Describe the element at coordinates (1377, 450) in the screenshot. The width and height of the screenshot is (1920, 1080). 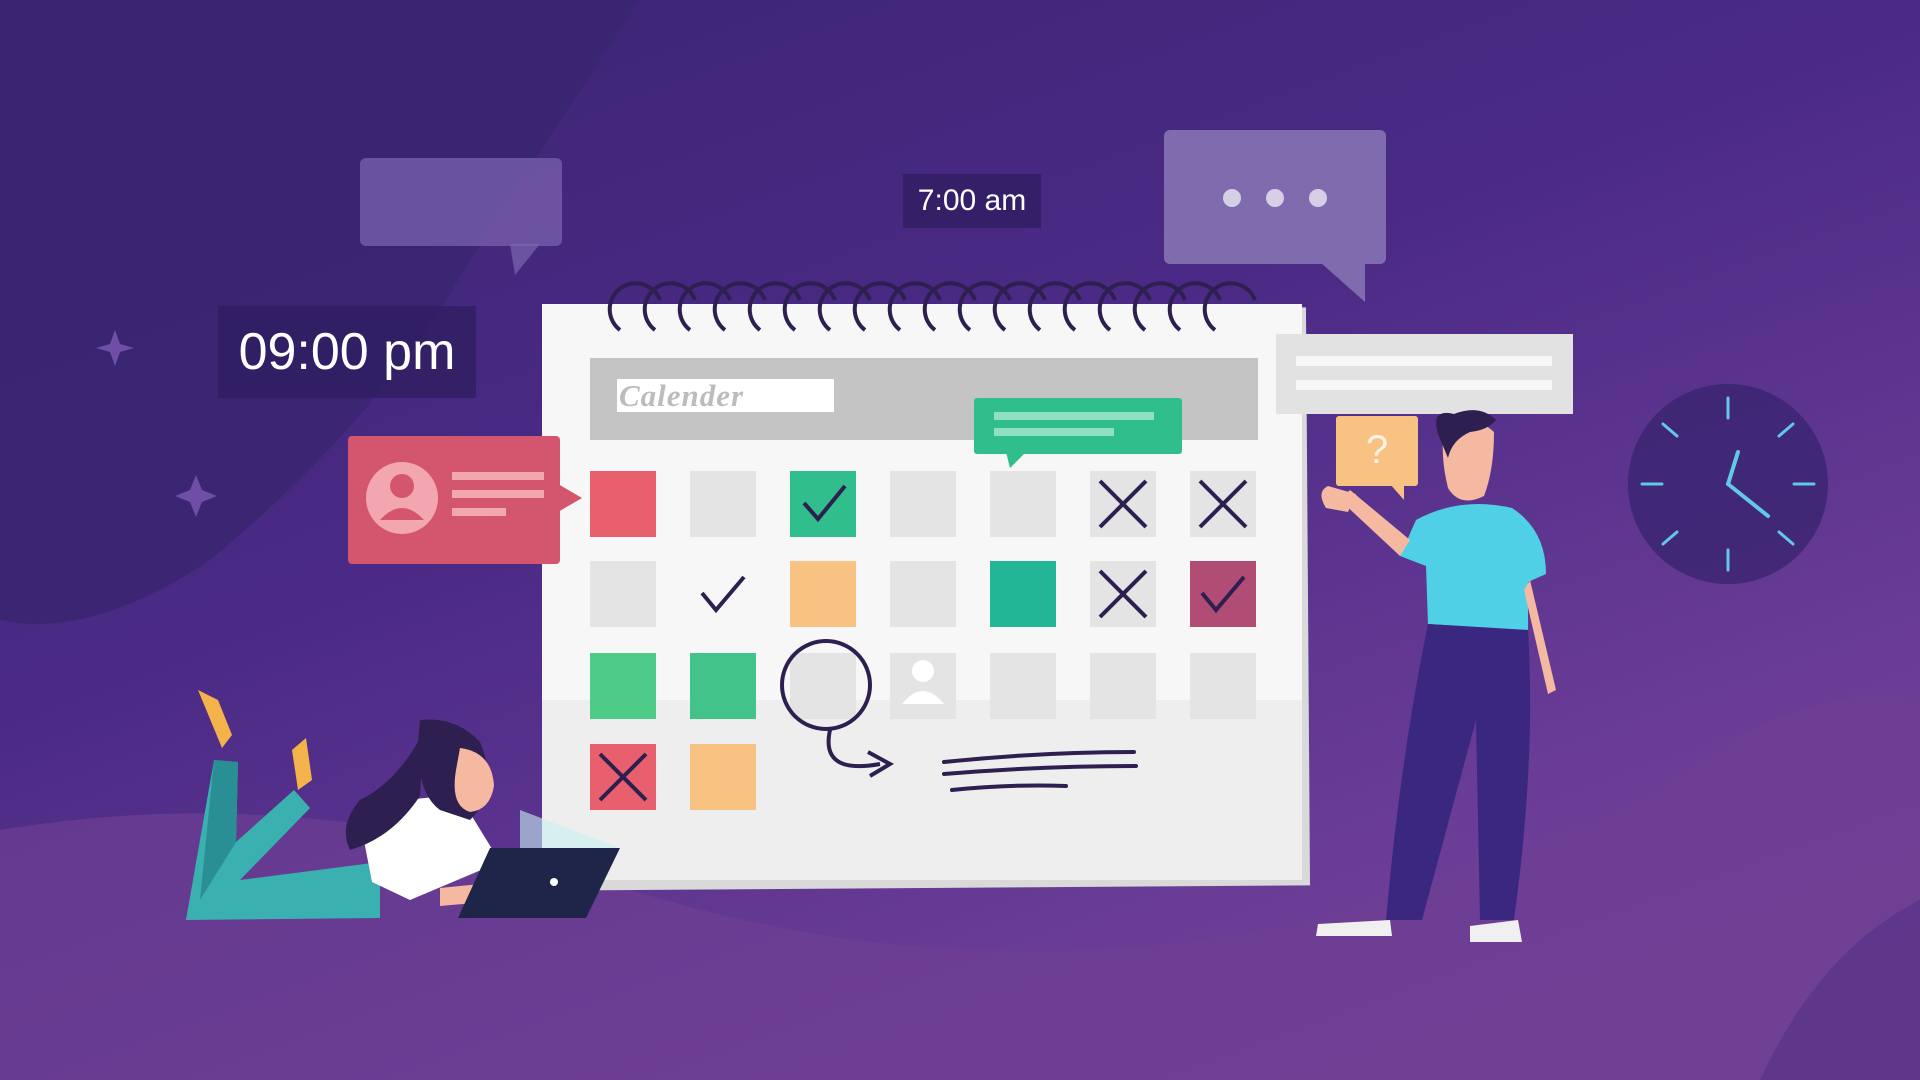
I see `question-mark: ?` at that location.